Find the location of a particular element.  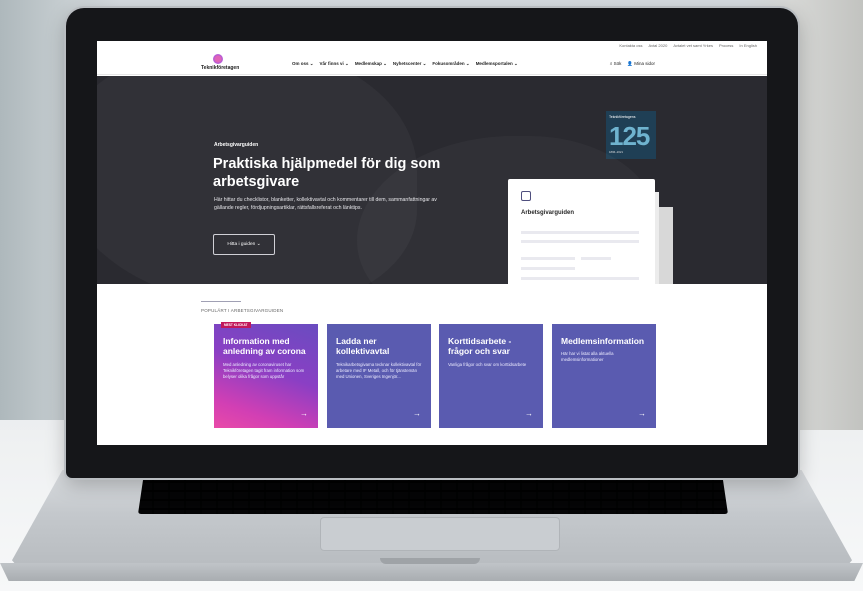

guide-card: Arbetsgivarguiden is located at coordinates (581, 231).